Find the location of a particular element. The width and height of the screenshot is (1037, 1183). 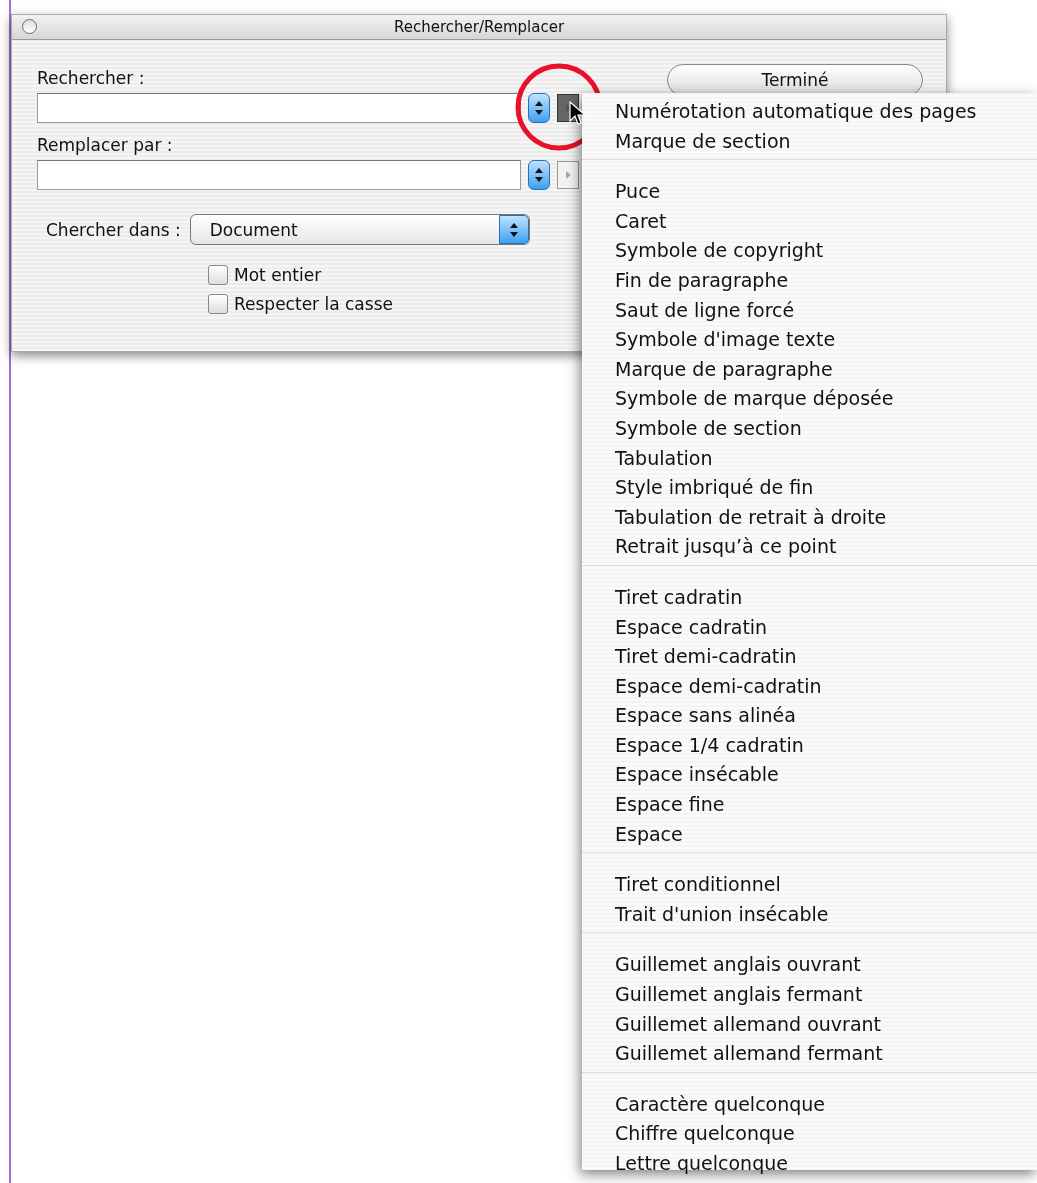

menu-item: Espace sans alinéa is located at coordinates (809, 716).